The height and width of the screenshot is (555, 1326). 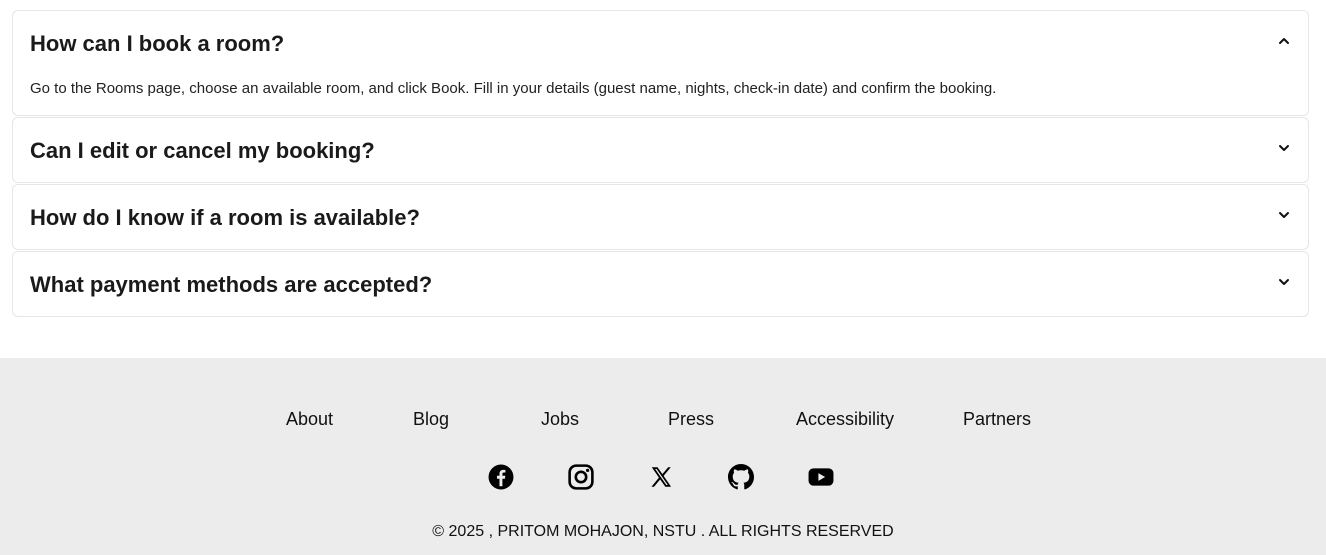 What do you see at coordinates (581, 477) in the screenshot?
I see `instagram-icon` at bounding box center [581, 477].